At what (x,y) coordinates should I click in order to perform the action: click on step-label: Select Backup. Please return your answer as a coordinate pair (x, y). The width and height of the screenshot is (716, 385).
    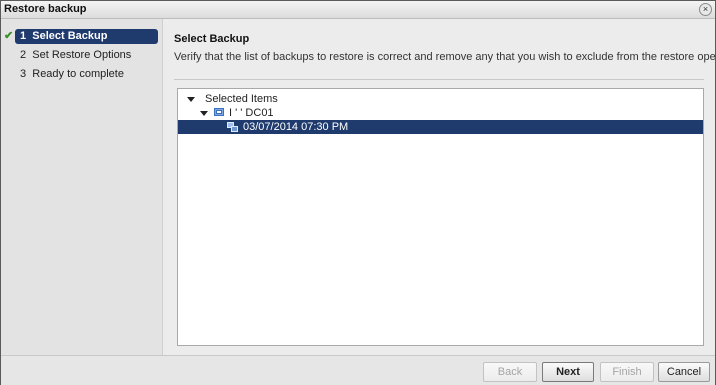
    Looking at the image, I should click on (70, 36).